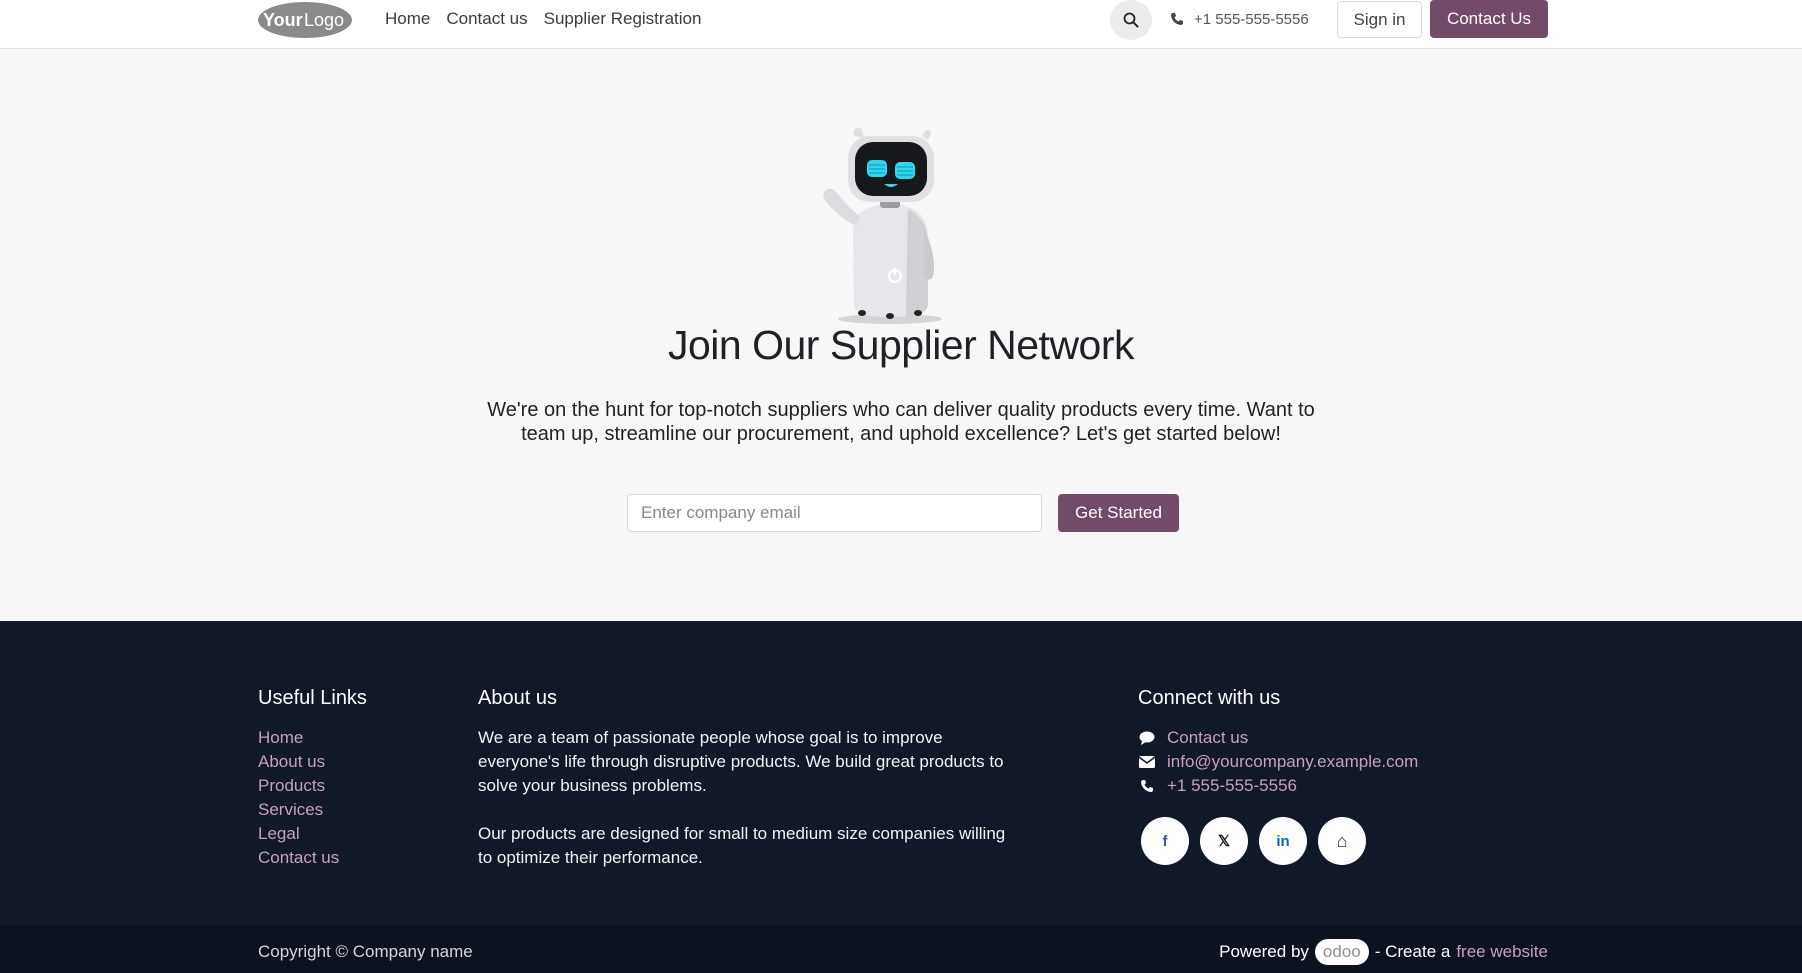  I want to click on search-icon, so click(1131, 20).